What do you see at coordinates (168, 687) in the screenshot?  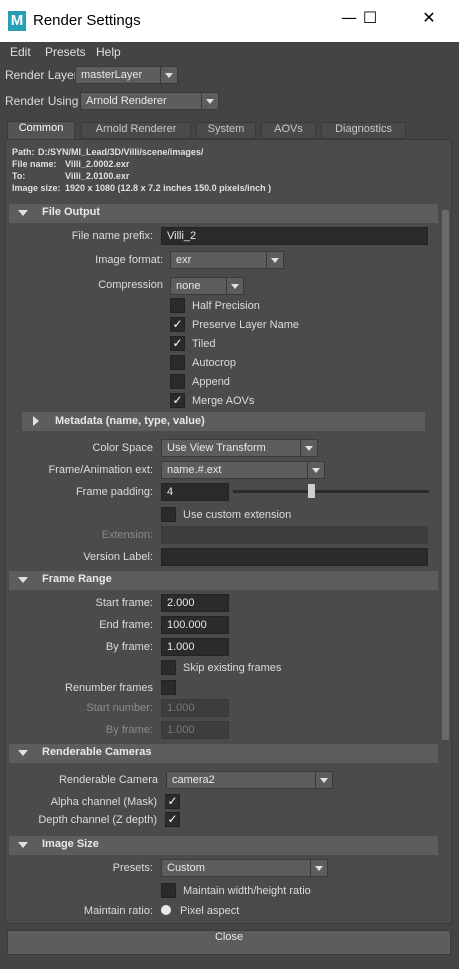 I see `renumber-frames-checkbox` at bounding box center [168, 687].